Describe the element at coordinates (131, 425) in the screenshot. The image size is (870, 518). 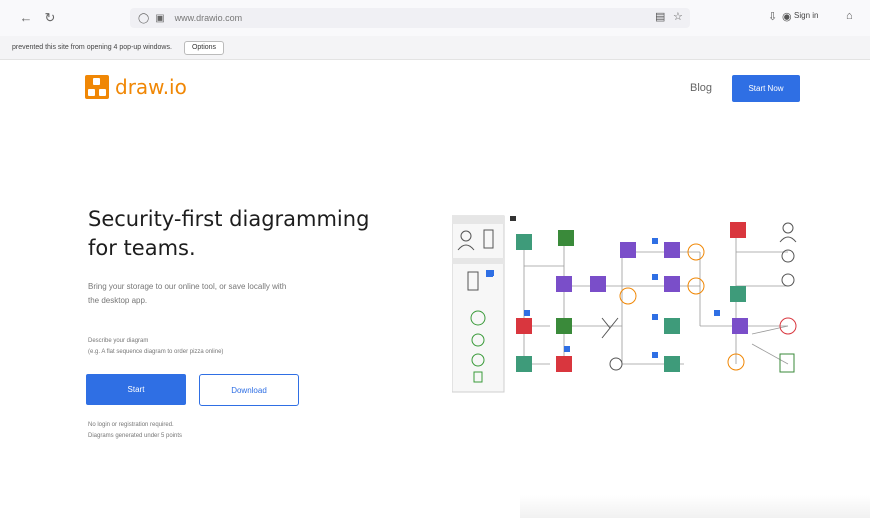
I see `fine-print-line-1: No login or registration required.` at that location.